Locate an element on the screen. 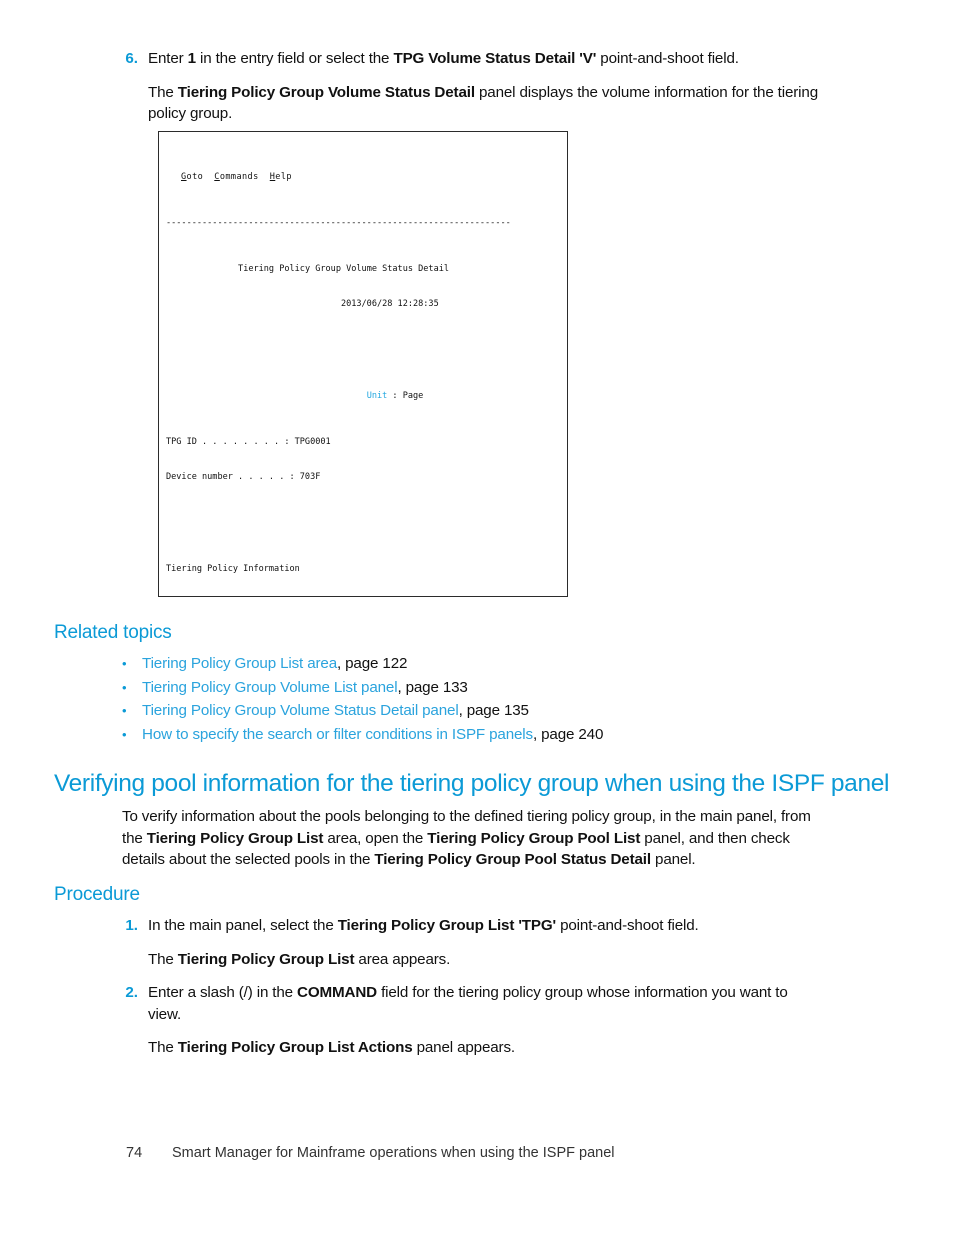 Image resolution: width=954 pixels, height=1235 pixels. related-topics-heading: Related topics is located at coordinates (113, 632).